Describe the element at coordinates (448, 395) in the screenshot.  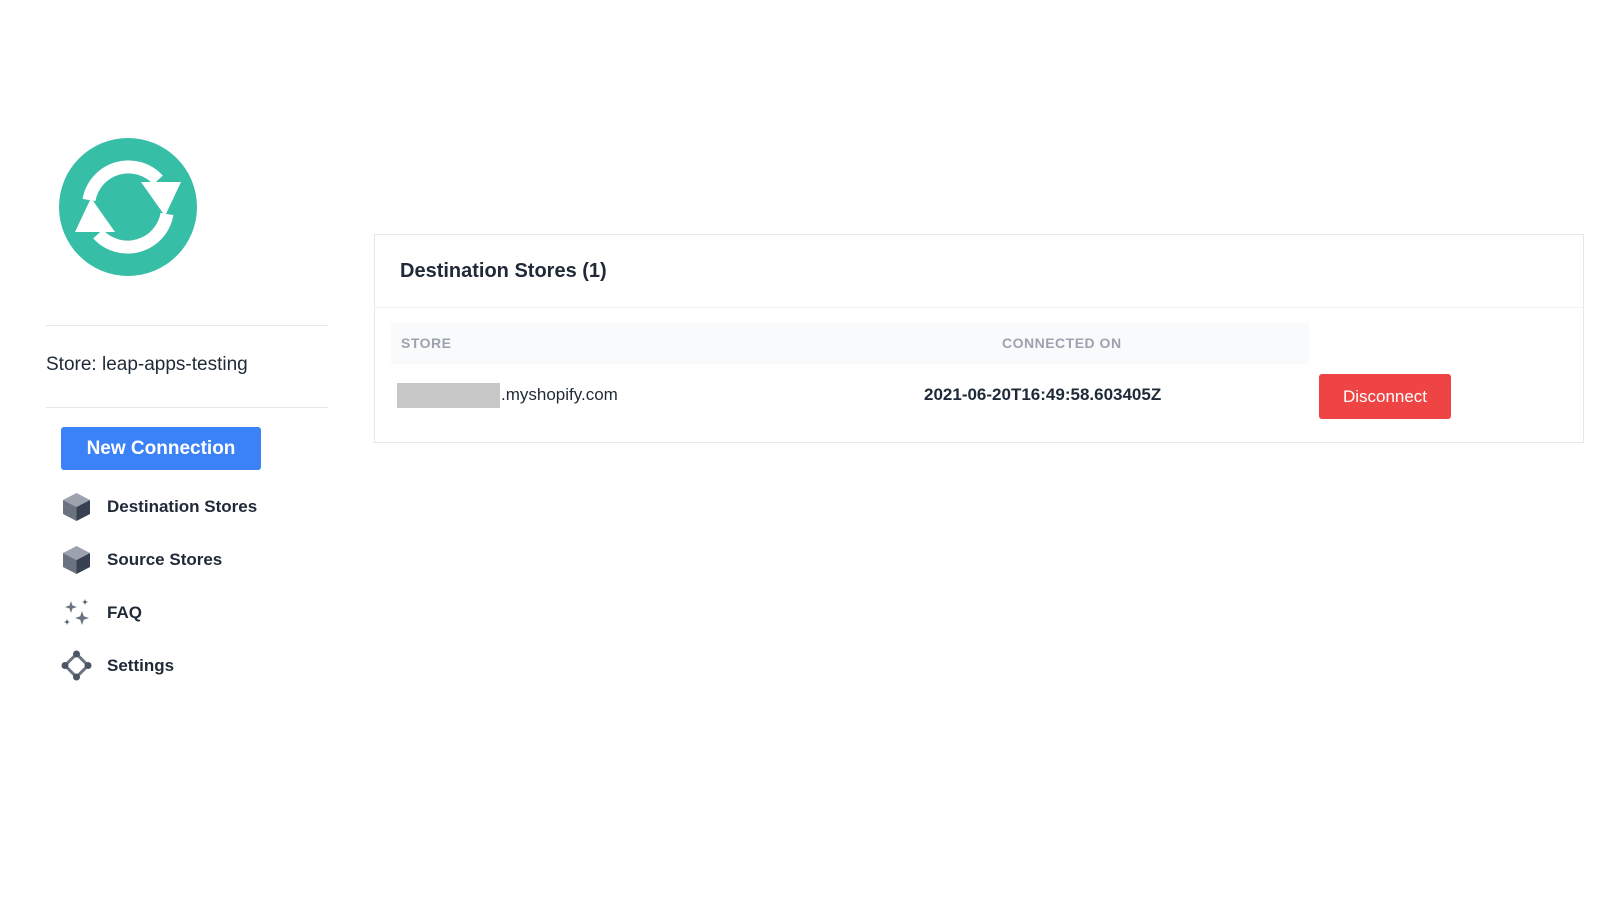
I see `redacted-store-name` at that location.